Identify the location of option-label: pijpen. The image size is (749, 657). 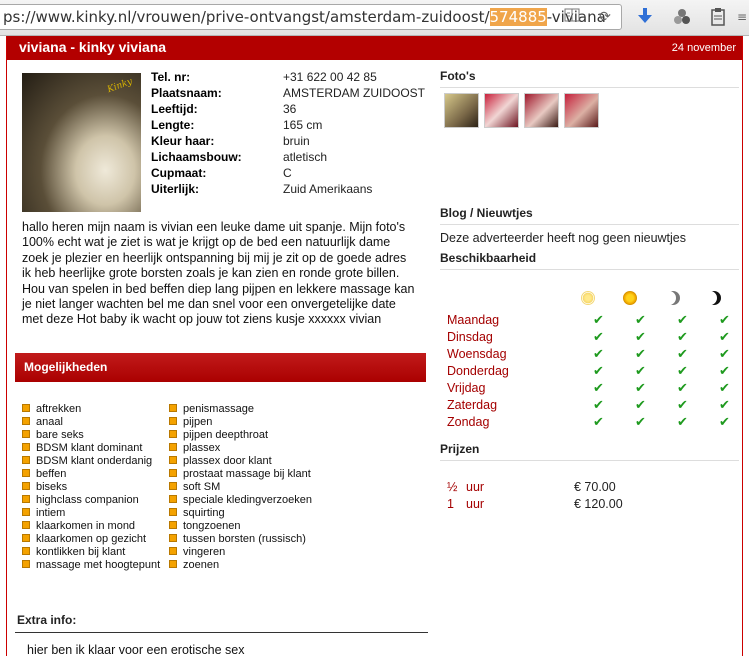
(198, 422).